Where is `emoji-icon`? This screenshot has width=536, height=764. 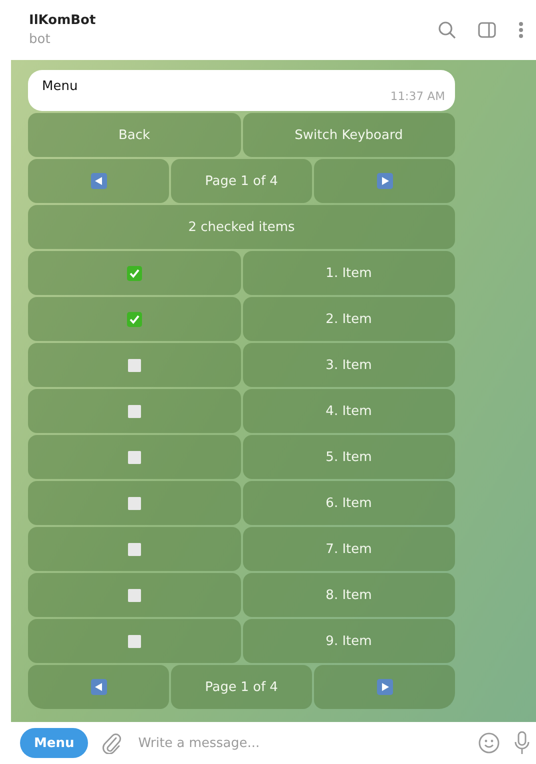
emoji-icon is located at coordinates (489, 743).